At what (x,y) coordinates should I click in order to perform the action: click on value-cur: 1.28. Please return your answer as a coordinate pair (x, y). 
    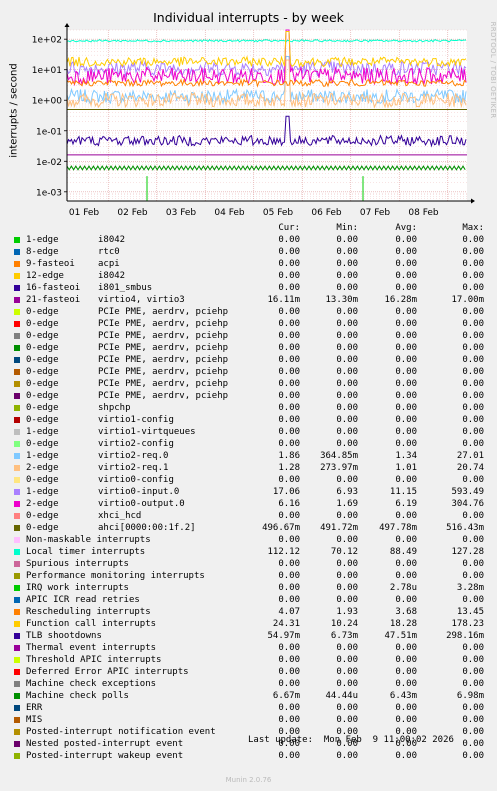
    Looking at the image, I should click on (289, 468).